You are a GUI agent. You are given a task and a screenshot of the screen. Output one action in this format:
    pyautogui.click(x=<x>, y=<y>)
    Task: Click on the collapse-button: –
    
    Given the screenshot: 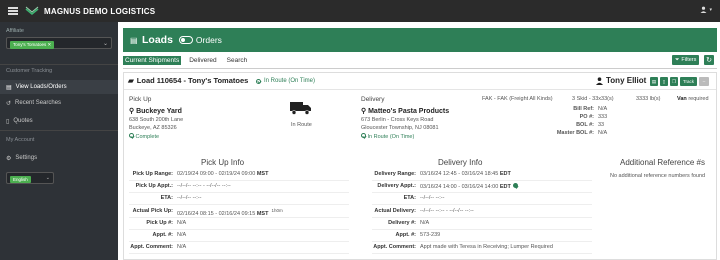 What is the action you would take?
    pyautogui.click(x=704, y=81)
    